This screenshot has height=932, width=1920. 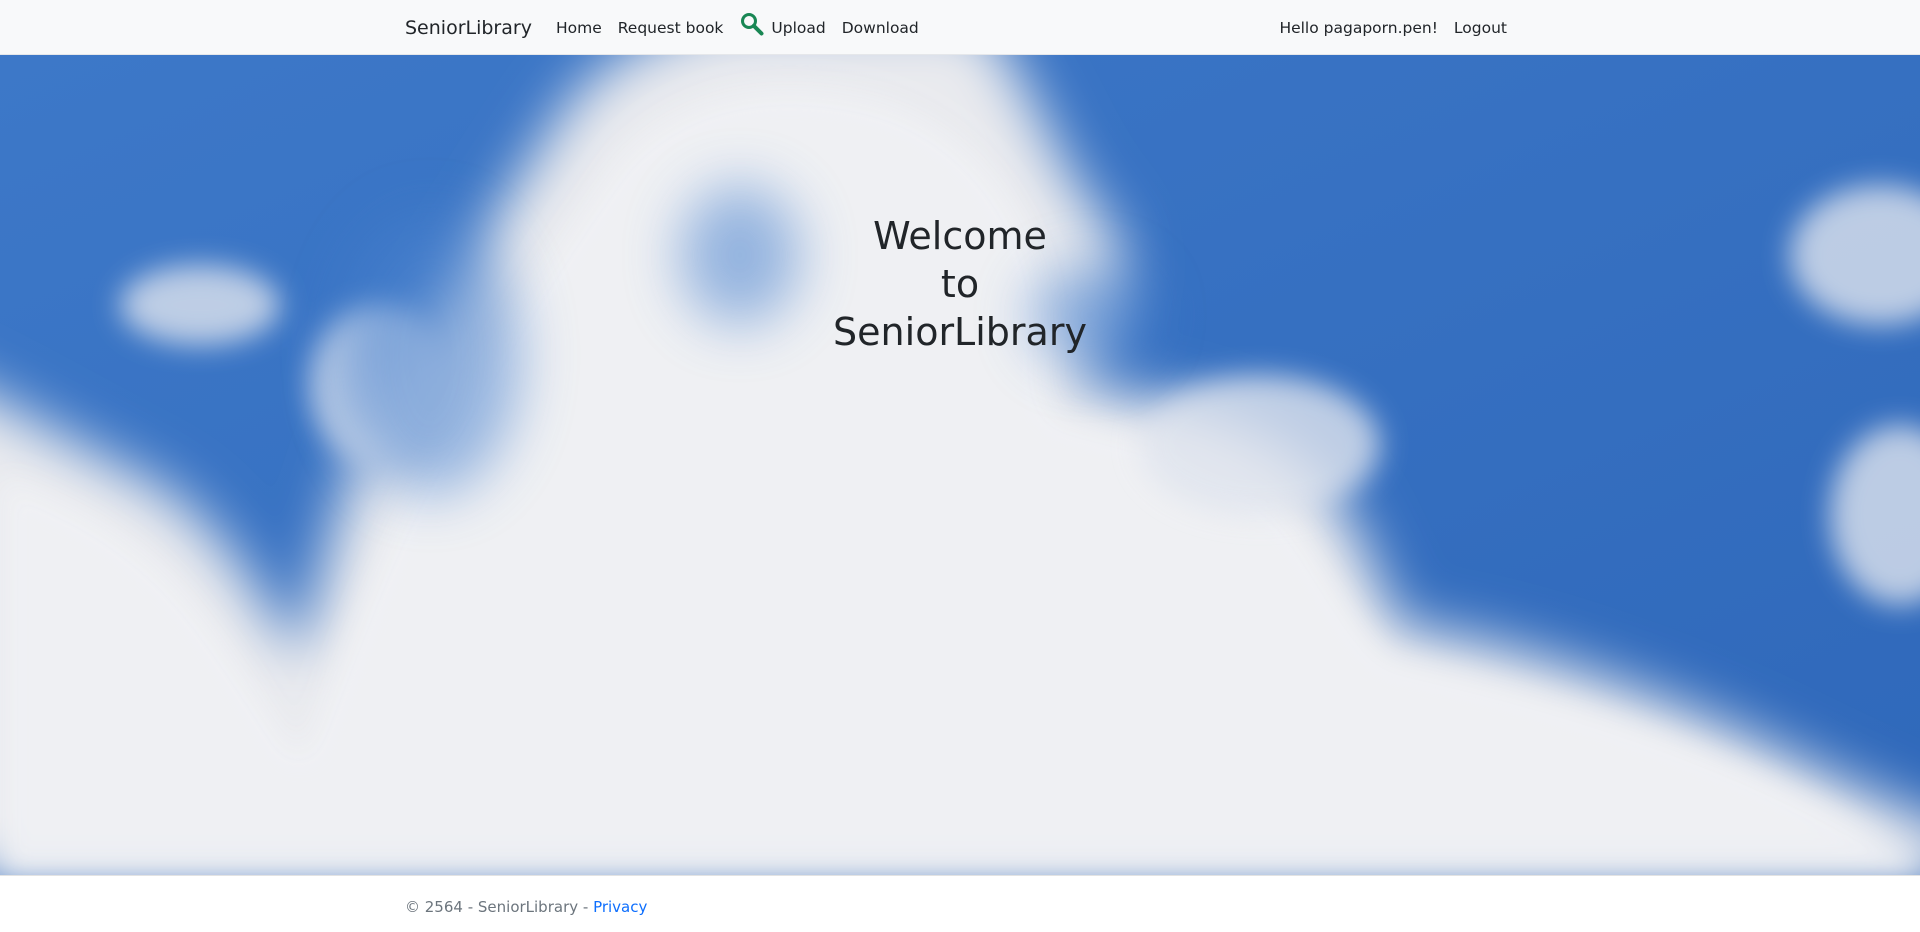 What do you see at coordinates (960, 332) in the screenshot?
I see `welcome-line-3: SeniorLibrary` at bounding box center [960, 332].